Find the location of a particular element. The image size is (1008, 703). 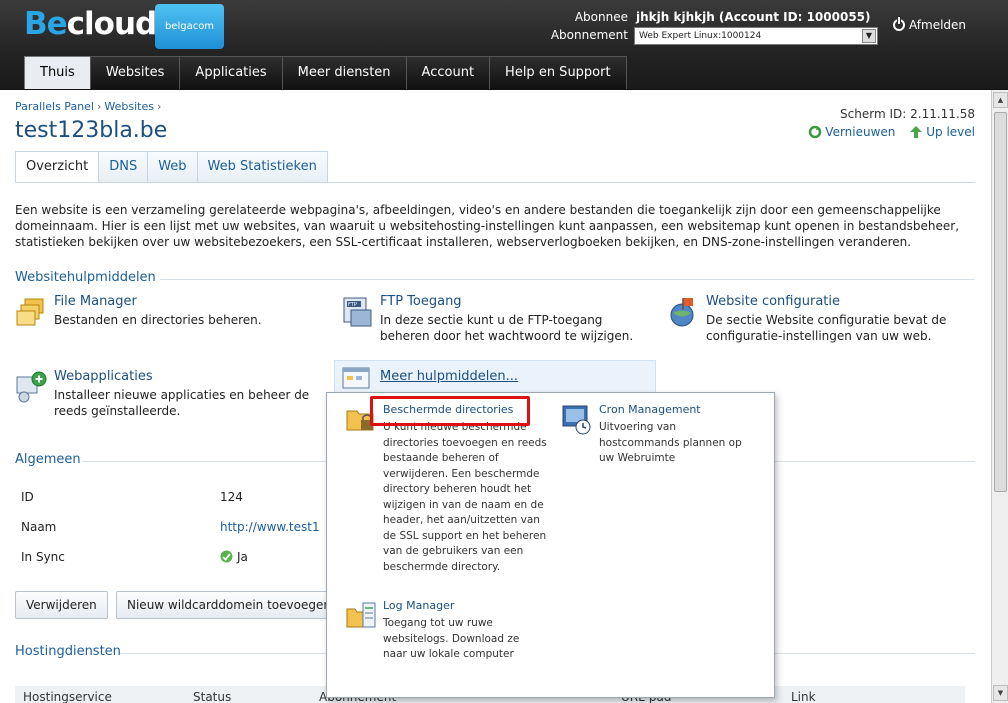

up-arrow-icon is located at coordinates (916, 132).